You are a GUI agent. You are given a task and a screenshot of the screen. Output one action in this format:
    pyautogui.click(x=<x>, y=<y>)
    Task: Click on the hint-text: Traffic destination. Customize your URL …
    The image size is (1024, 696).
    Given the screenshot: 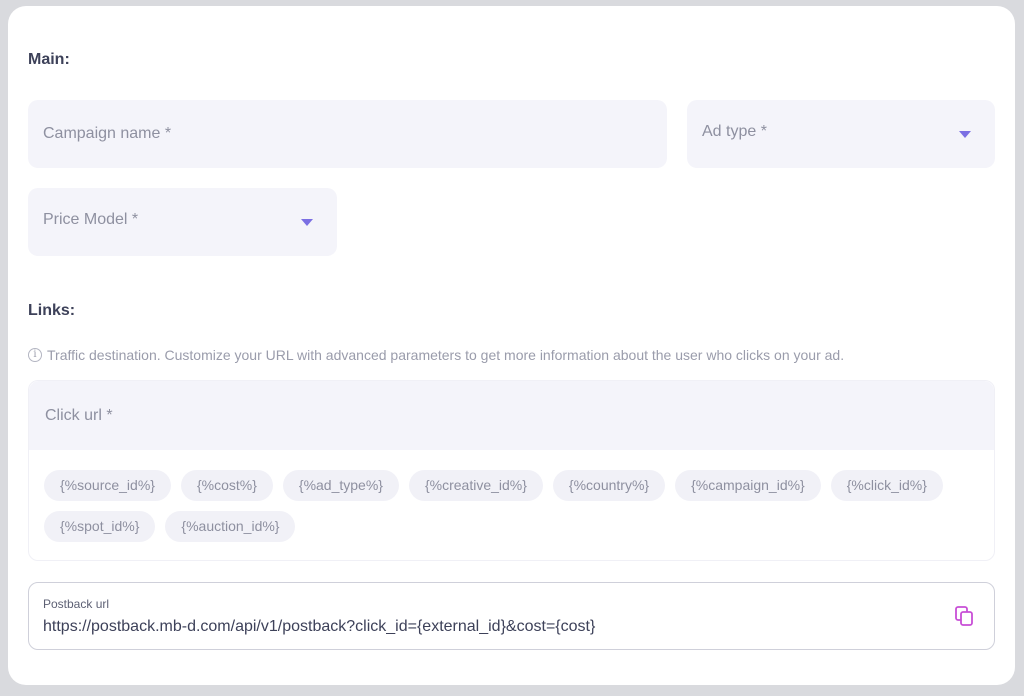 What is the action you would take?
    pyautogui.click(x=446, y=355)
    